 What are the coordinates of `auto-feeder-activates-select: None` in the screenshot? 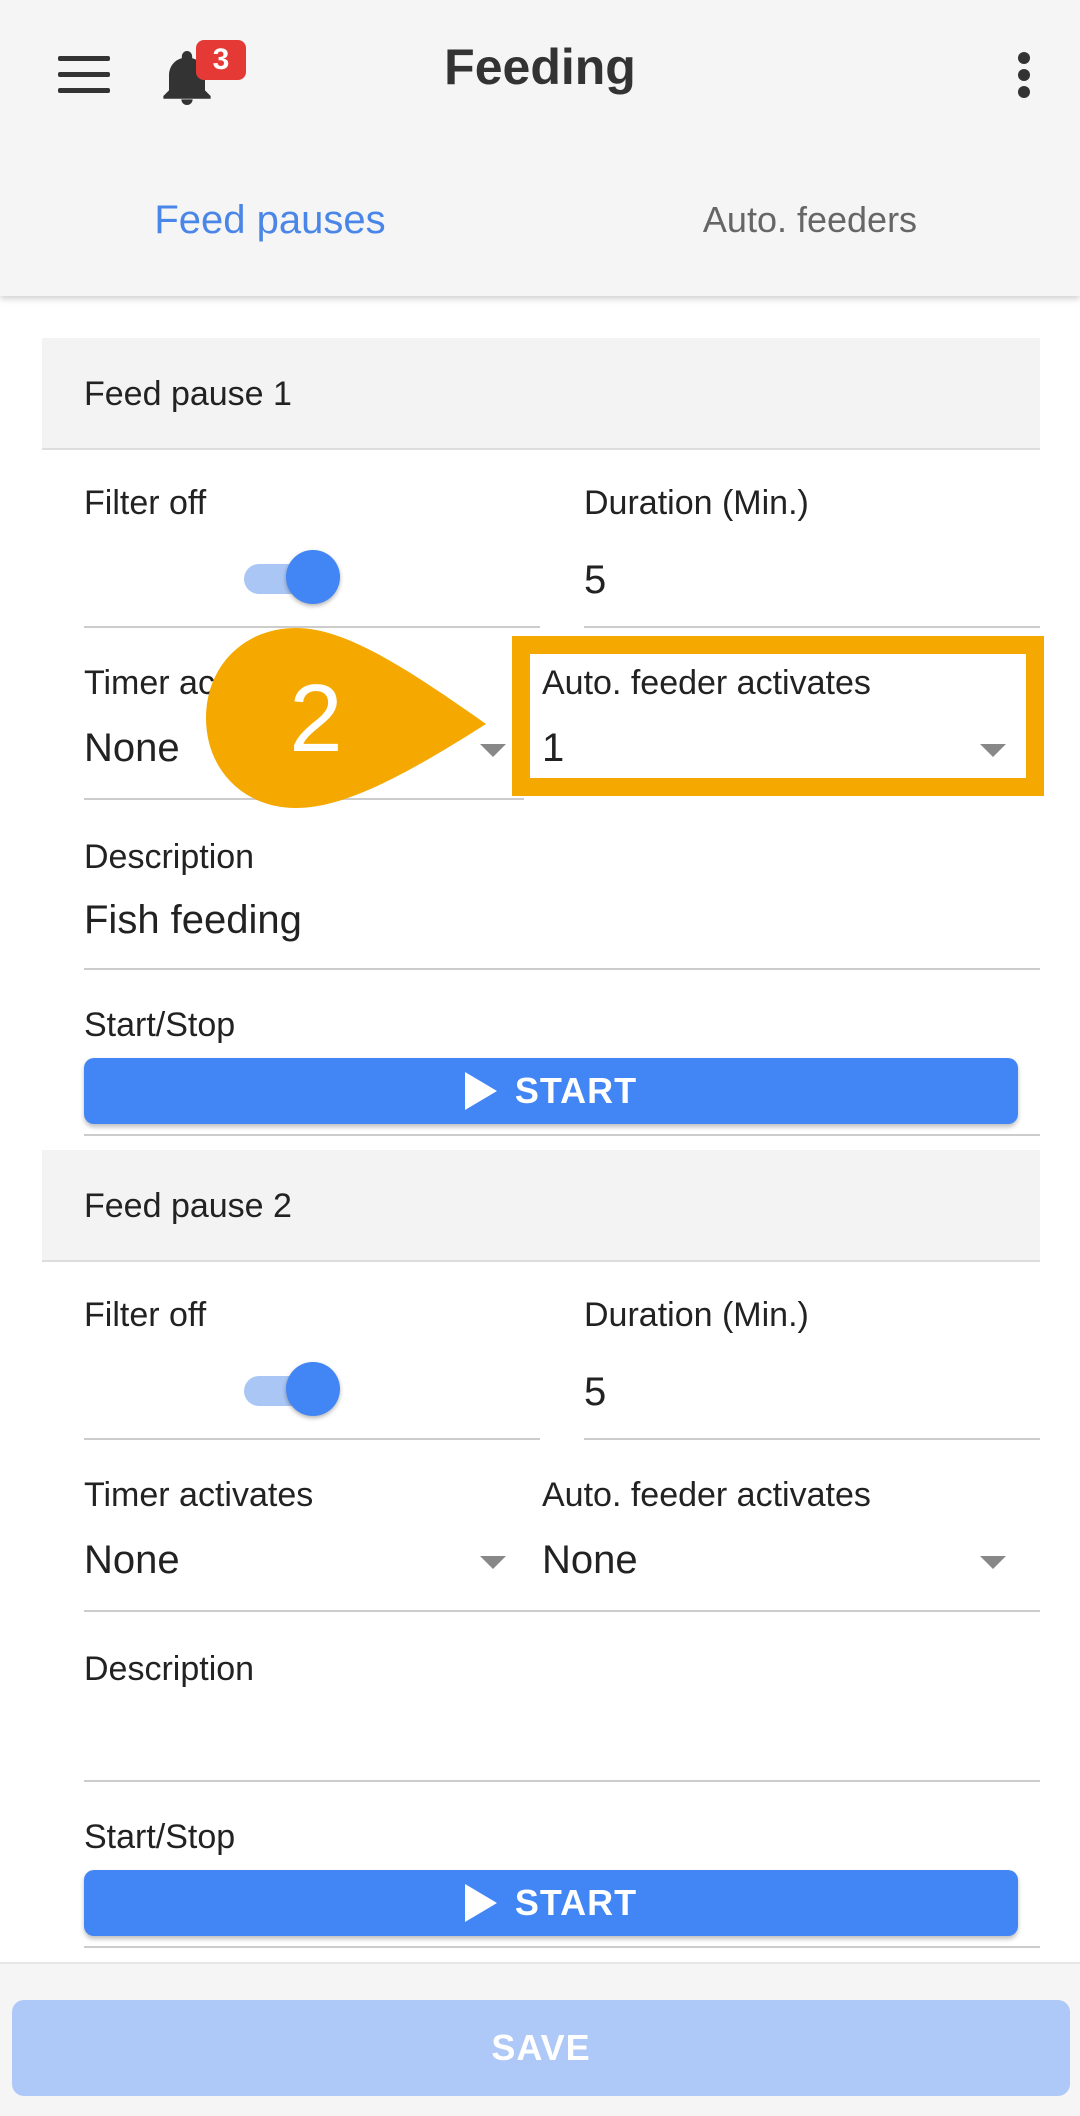 It's located at (590, 1560).